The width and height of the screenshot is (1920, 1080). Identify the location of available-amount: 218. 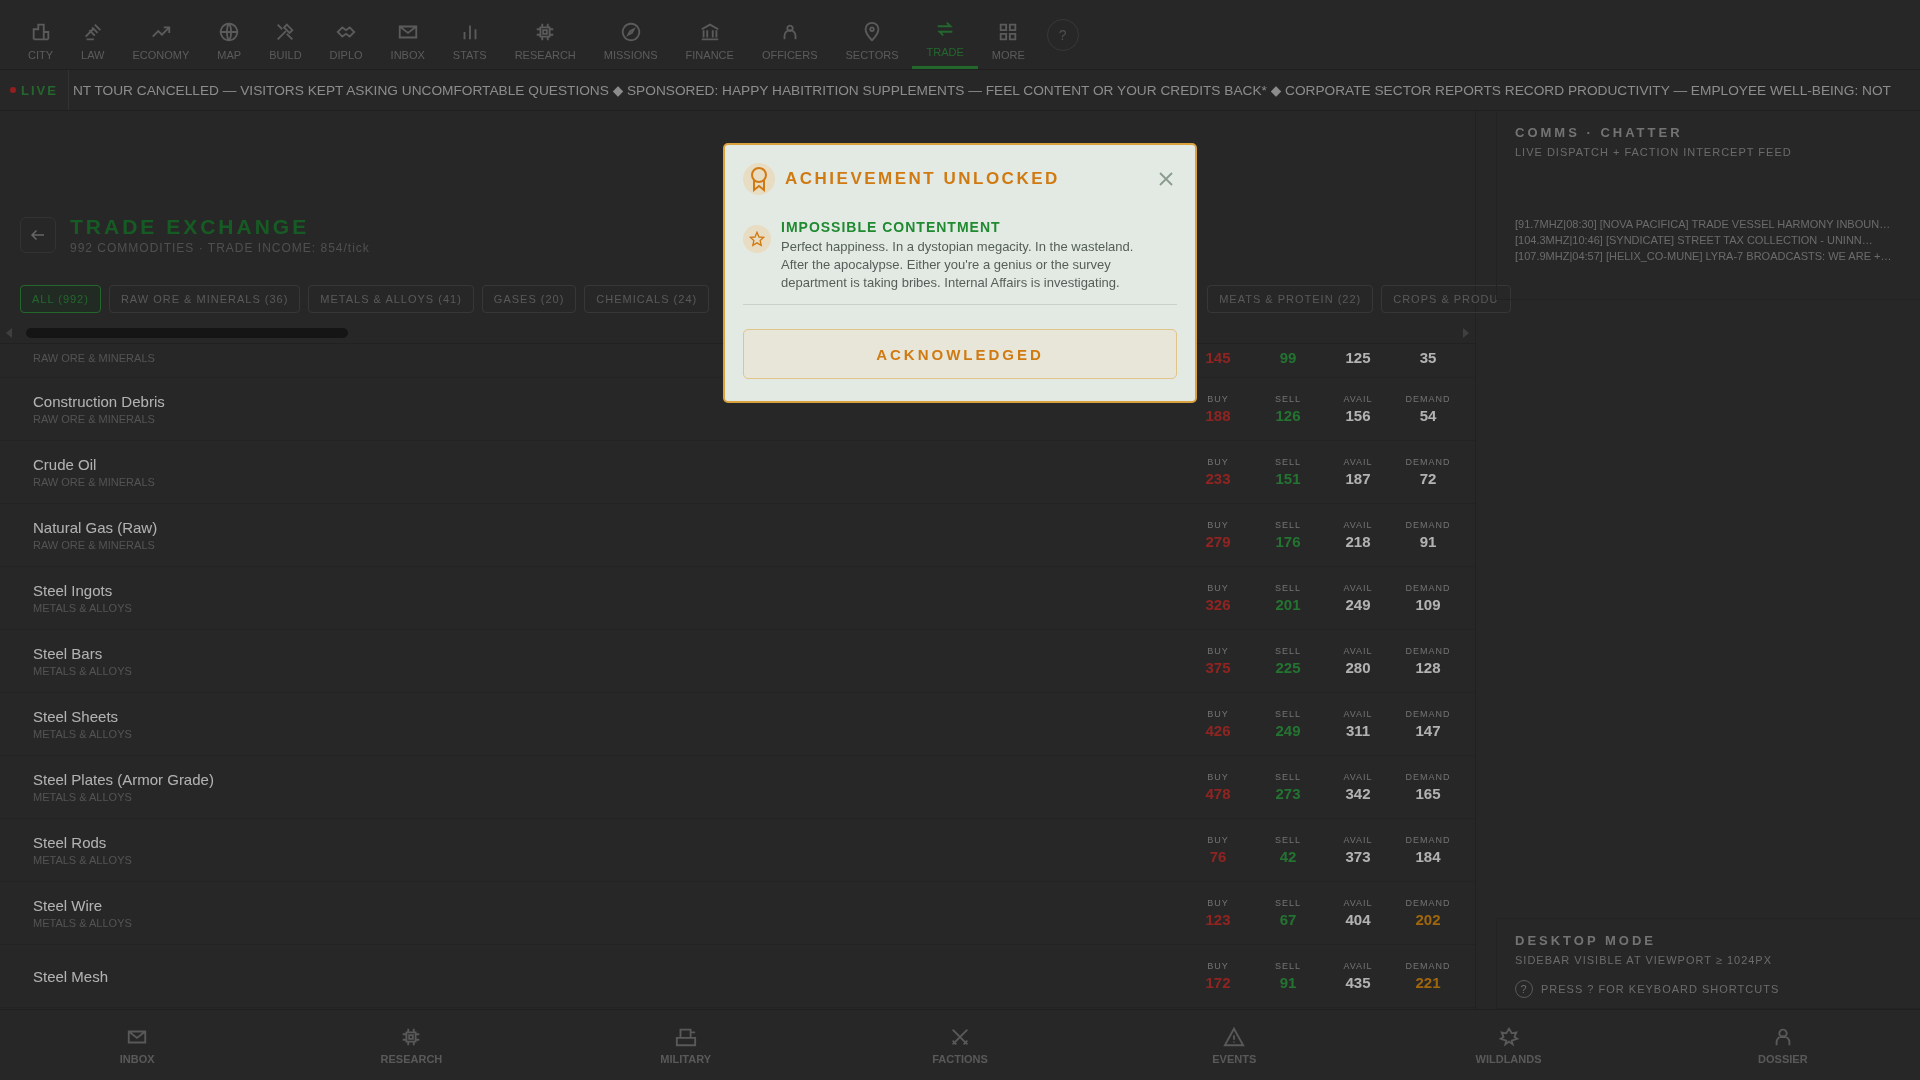
(1358, 541).